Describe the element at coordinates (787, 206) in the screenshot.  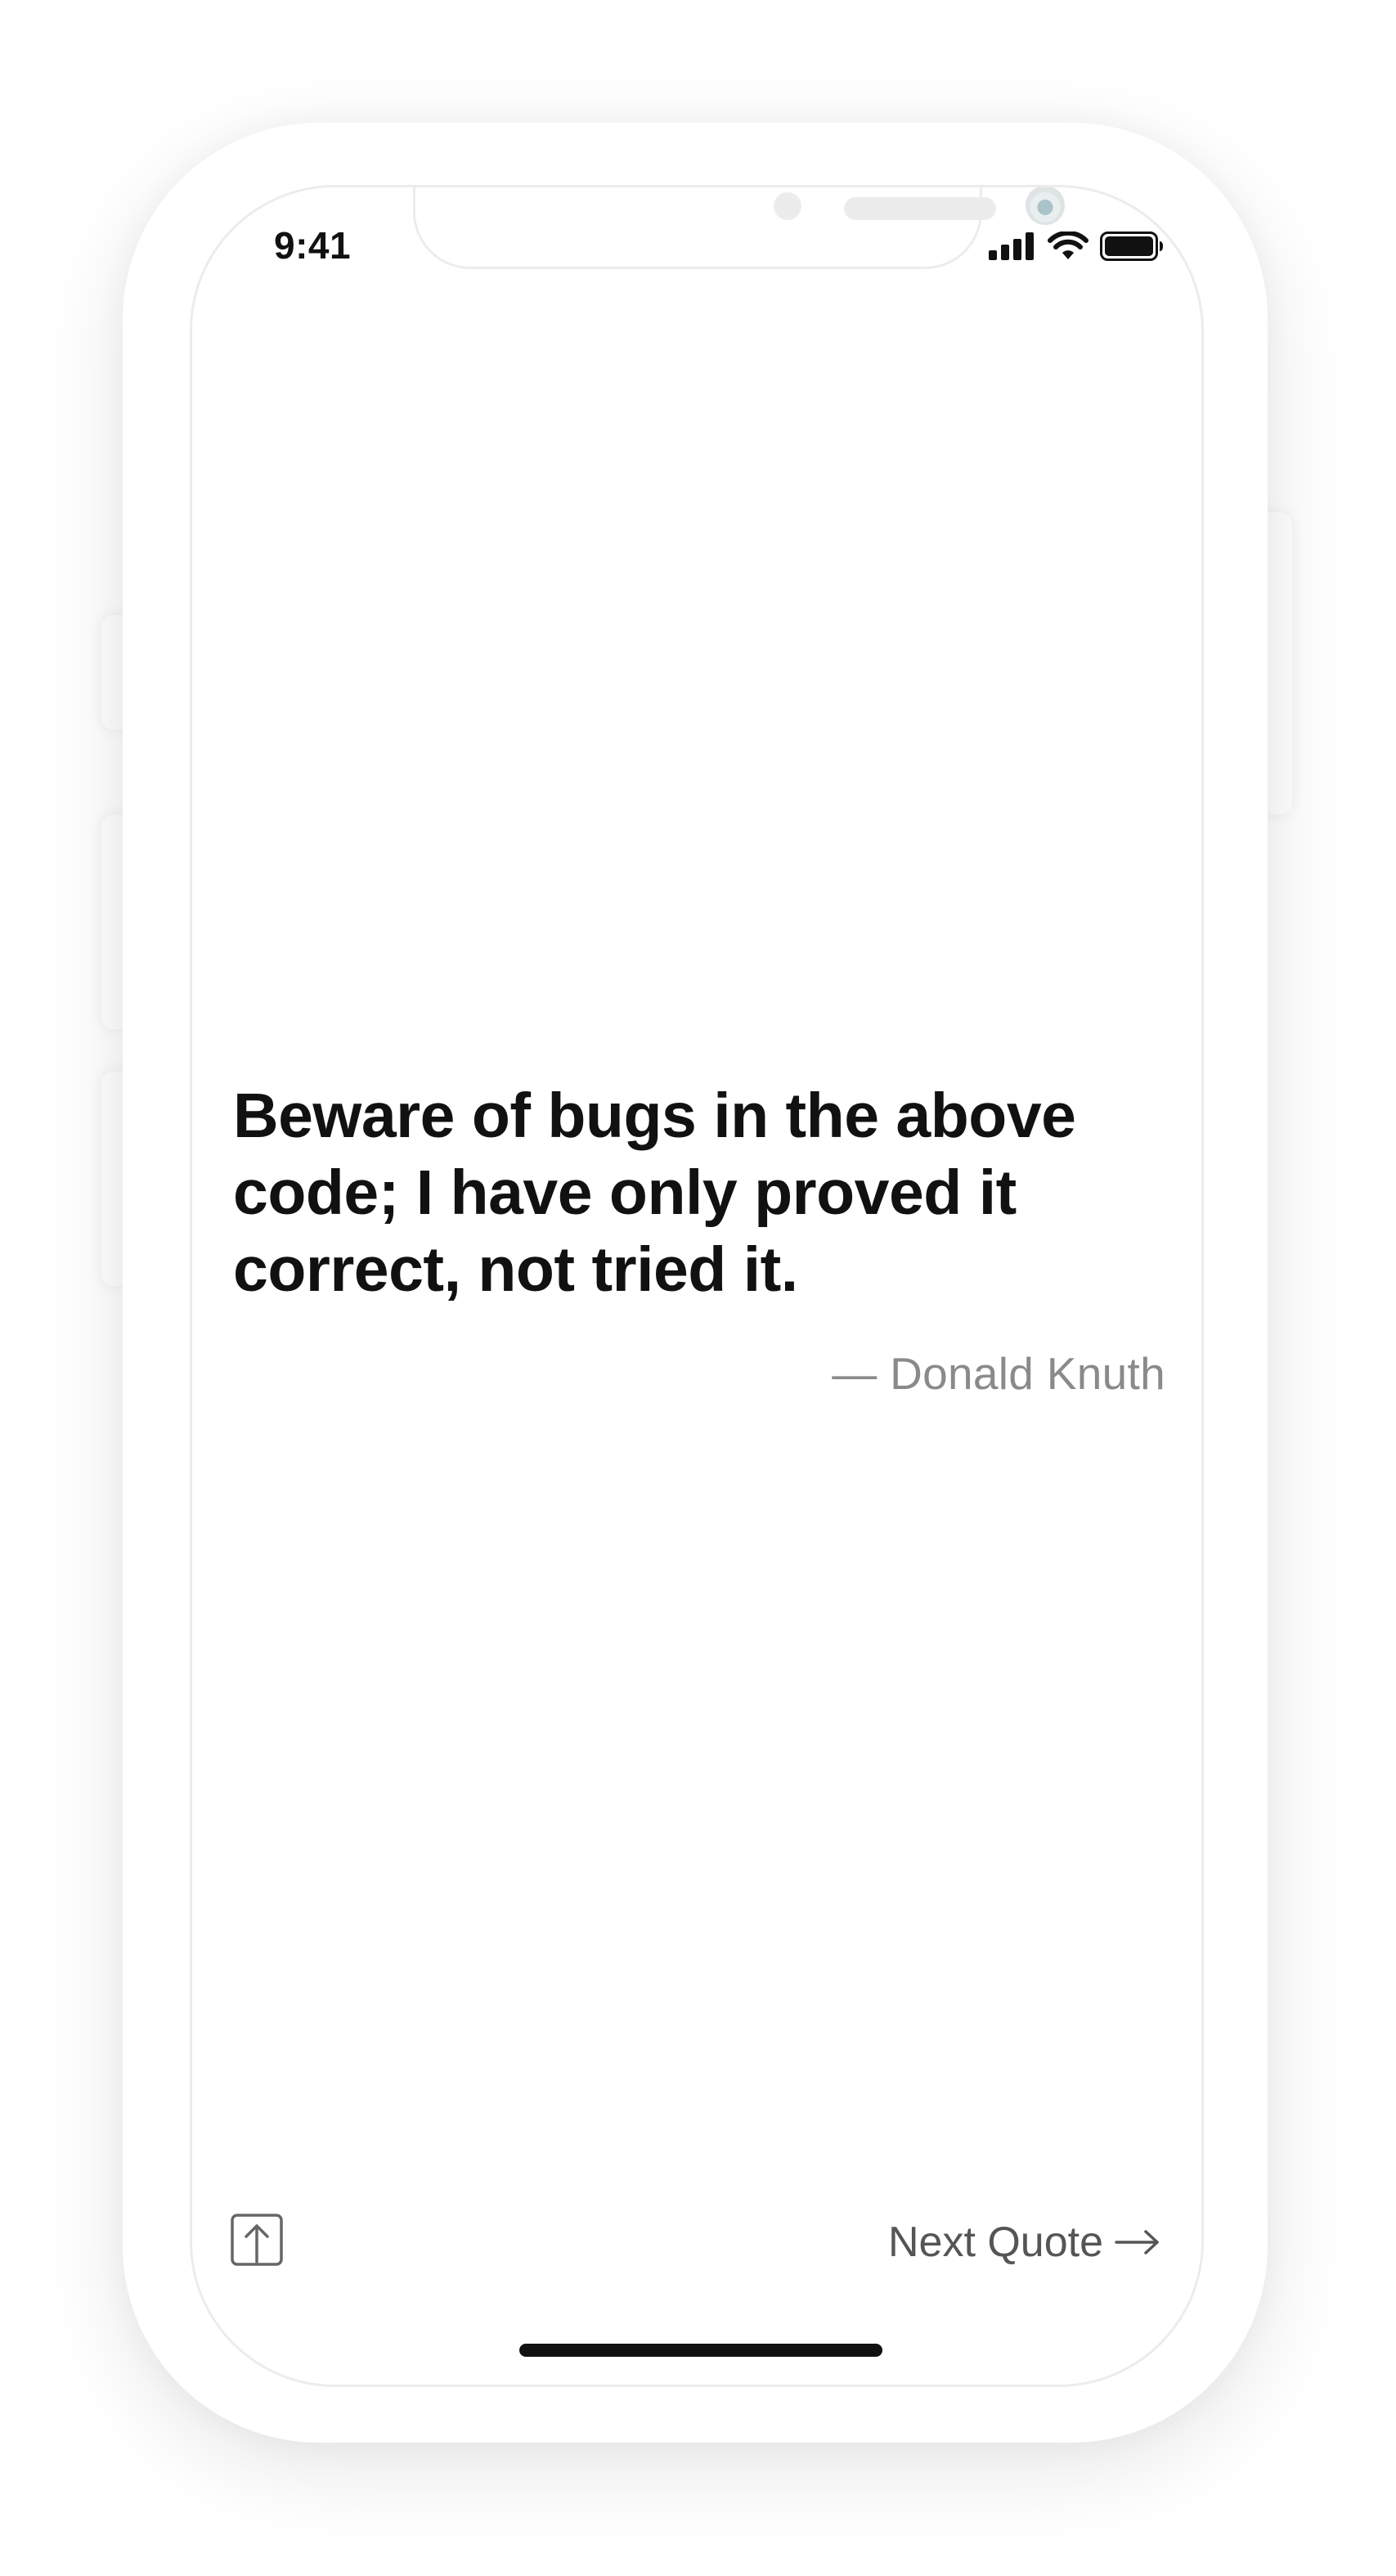
I see `sensor-dot` at that location.